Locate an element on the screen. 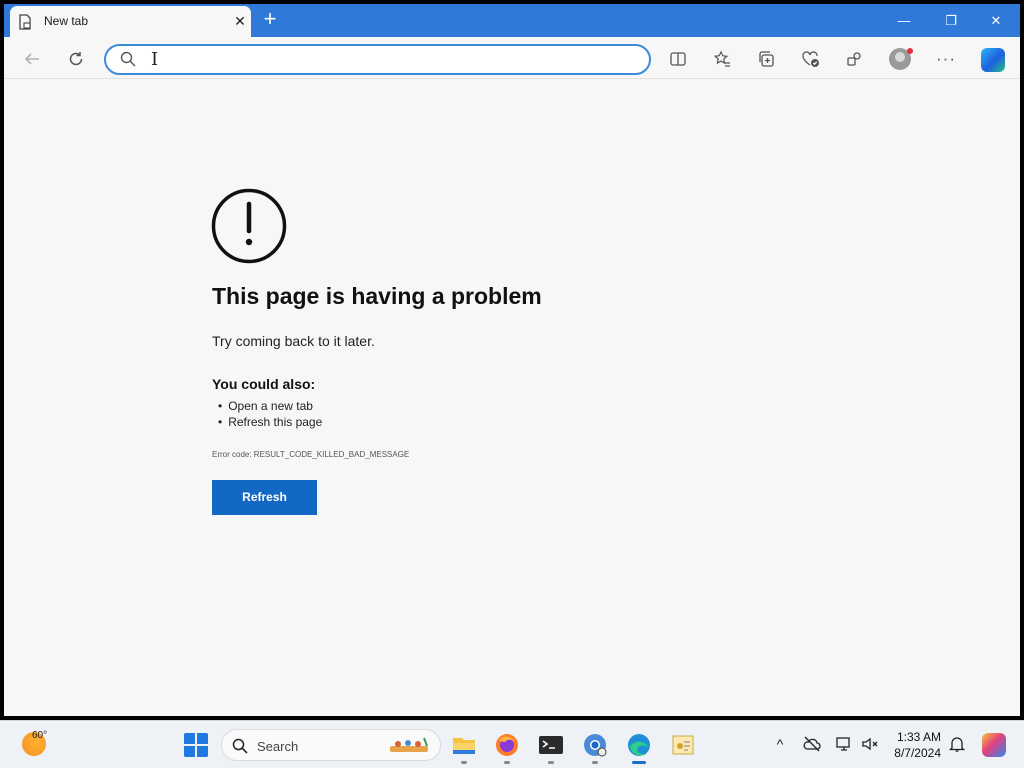 The image size is (1024, 768). refresh-icon is located at coordinates (76, 59).